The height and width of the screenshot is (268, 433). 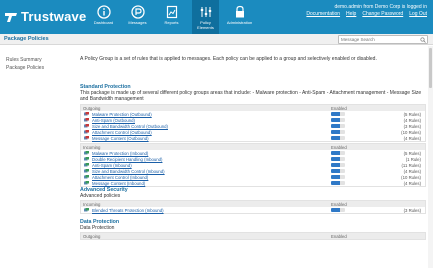 I want to click on nav-policy-elements-label: Policy Elements, so click(x=205, y=25).